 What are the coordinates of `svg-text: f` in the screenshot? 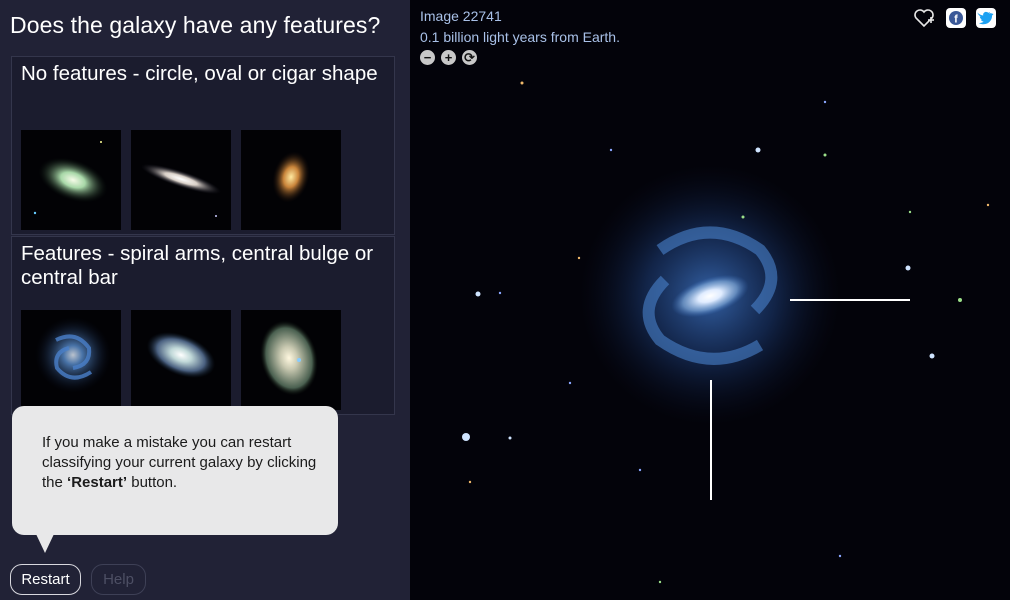 It's located at (956, 20).